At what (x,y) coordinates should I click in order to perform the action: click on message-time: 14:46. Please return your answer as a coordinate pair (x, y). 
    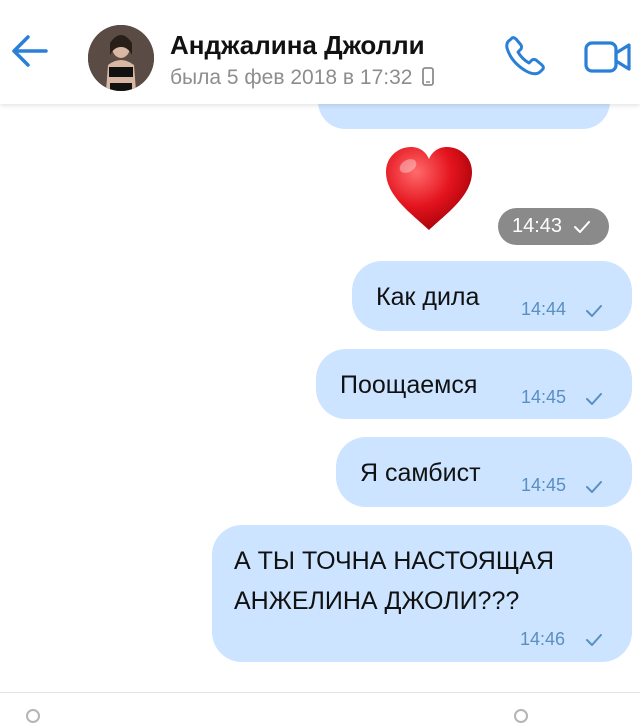
    Looking at the image, I should click on (543, 639).